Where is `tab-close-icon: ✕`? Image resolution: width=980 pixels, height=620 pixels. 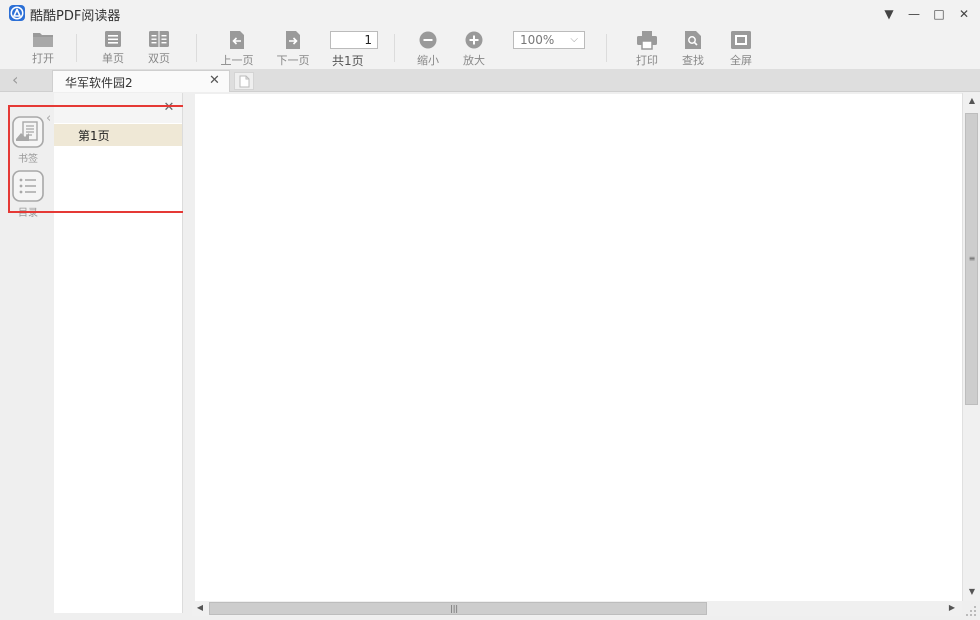
tab-close-icon: ✕ is located at coordinates (216, 81).